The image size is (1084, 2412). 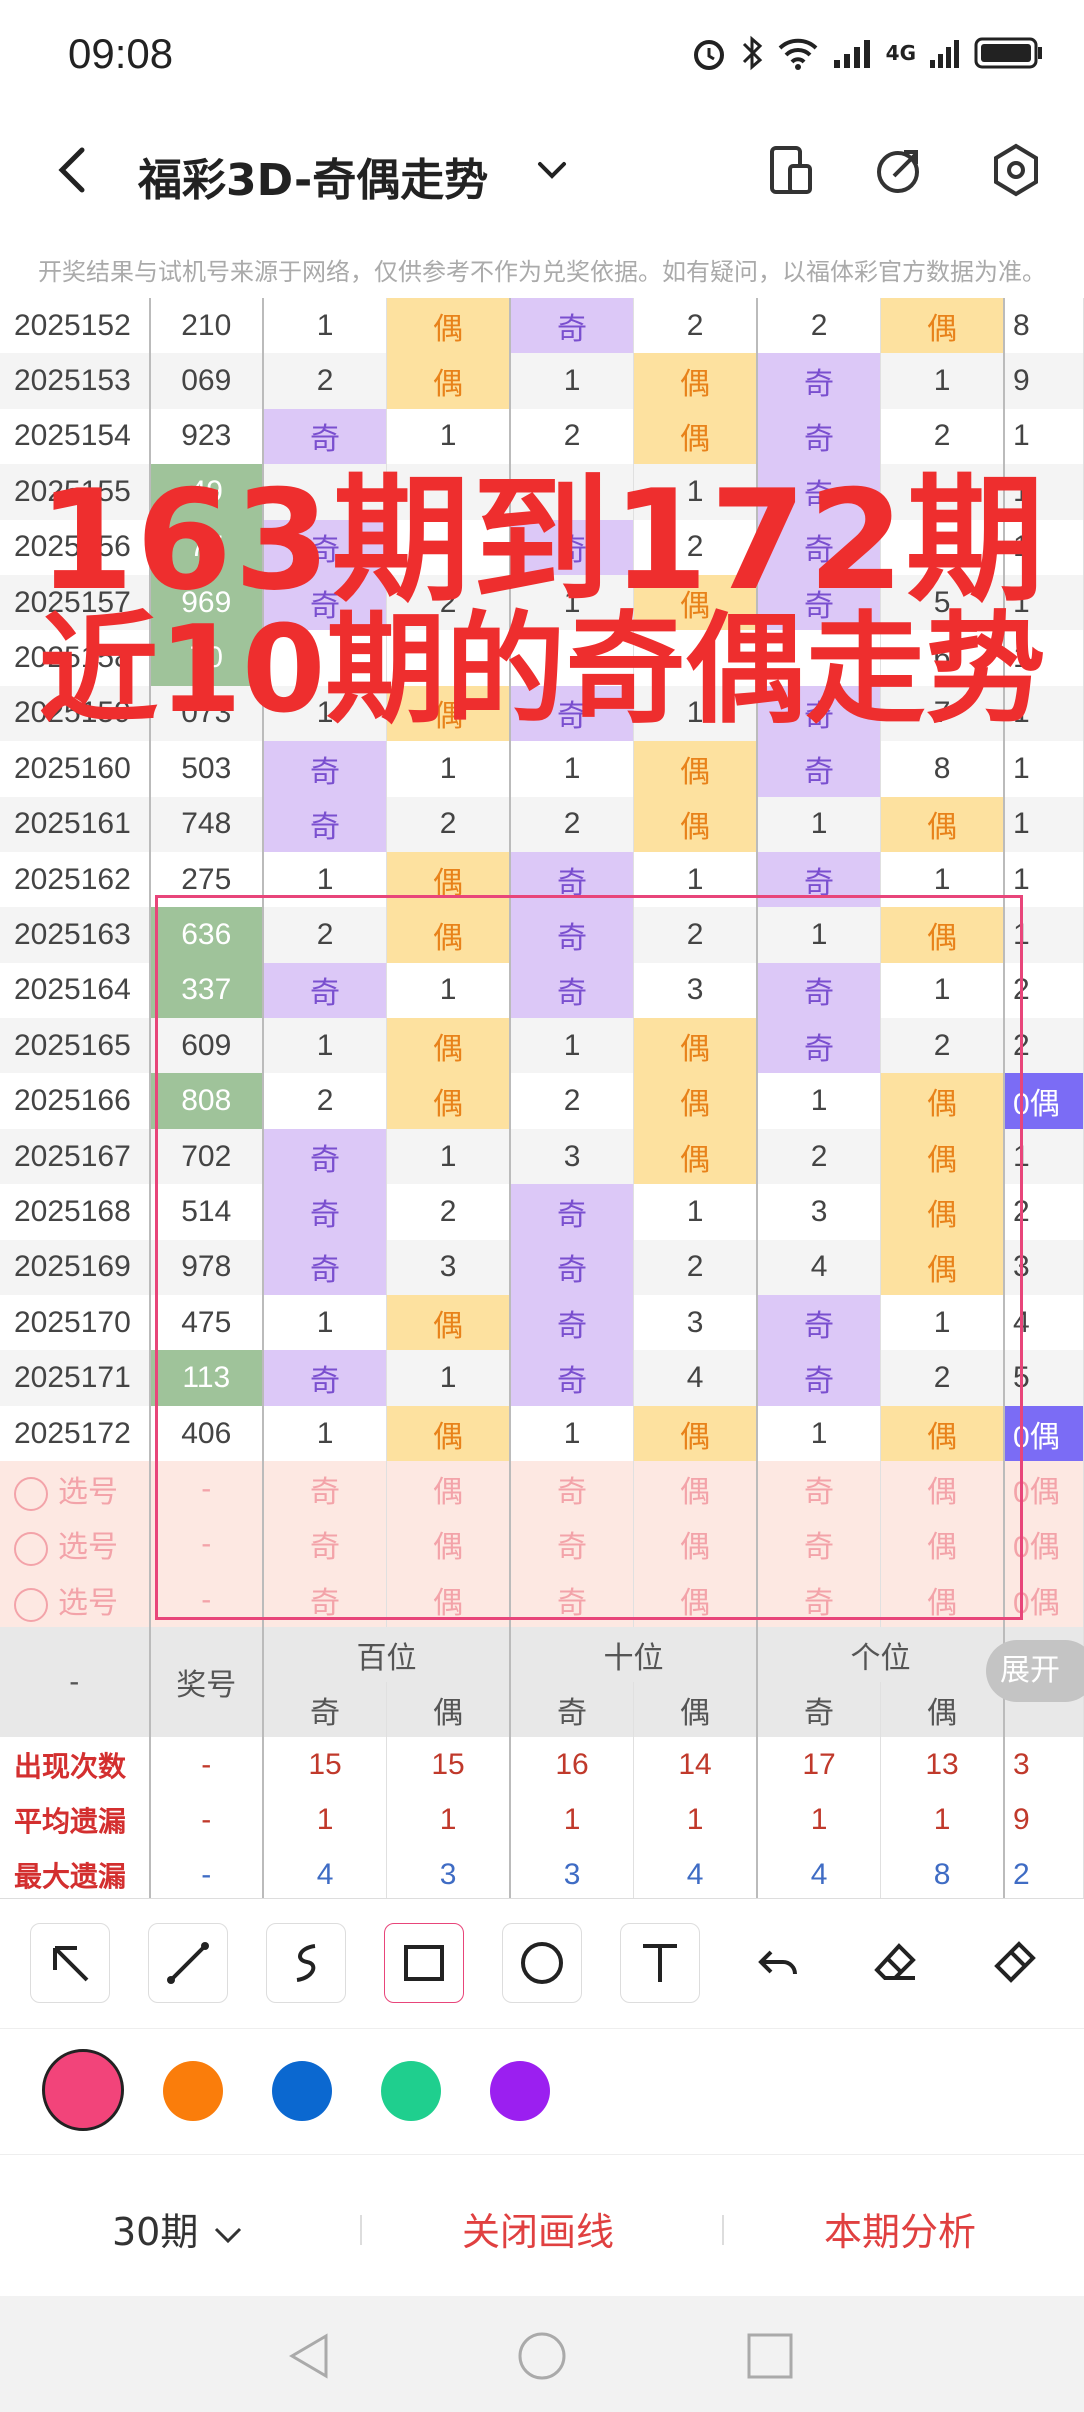 I want to click on back-icon, so click(x=73, y=170).